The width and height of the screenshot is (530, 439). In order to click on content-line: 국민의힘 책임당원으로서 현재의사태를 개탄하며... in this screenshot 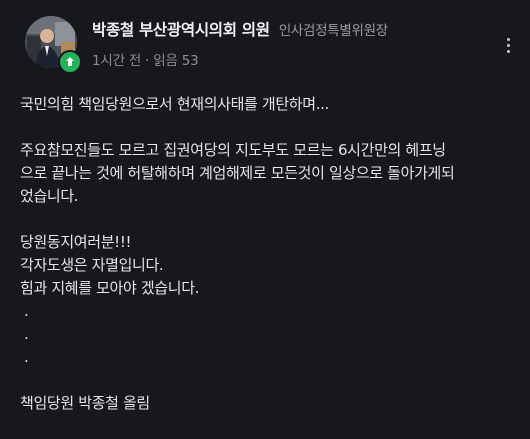, I will do `click(267, 104)`.